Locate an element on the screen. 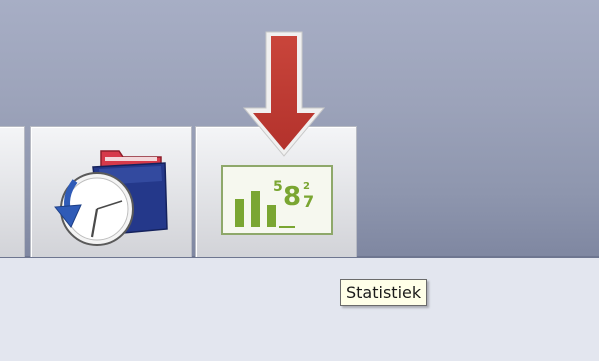 The width and height of the screenshot is (599, 361). history-folder-clock-icon is located at coordinates (111, 198).